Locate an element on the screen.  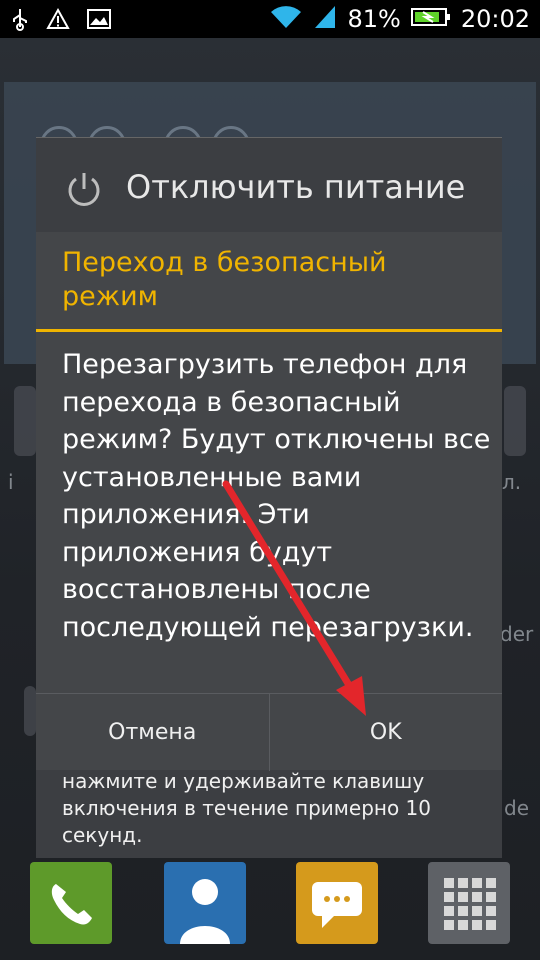
background-label: л. is located at coordinates (512, 482).